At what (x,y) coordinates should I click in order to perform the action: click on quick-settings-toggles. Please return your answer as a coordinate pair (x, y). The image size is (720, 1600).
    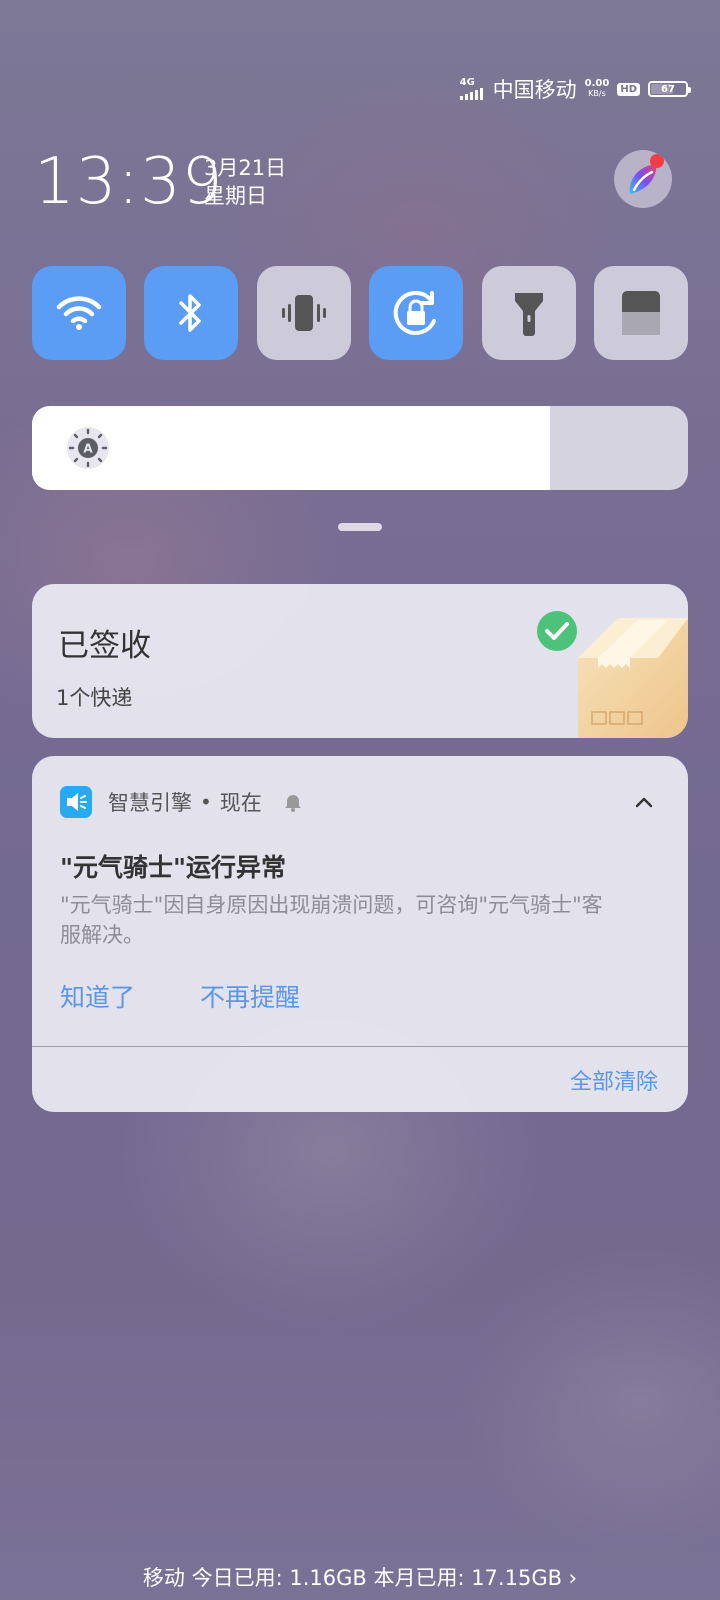
    Looking at the image, I should click on (360, 313).